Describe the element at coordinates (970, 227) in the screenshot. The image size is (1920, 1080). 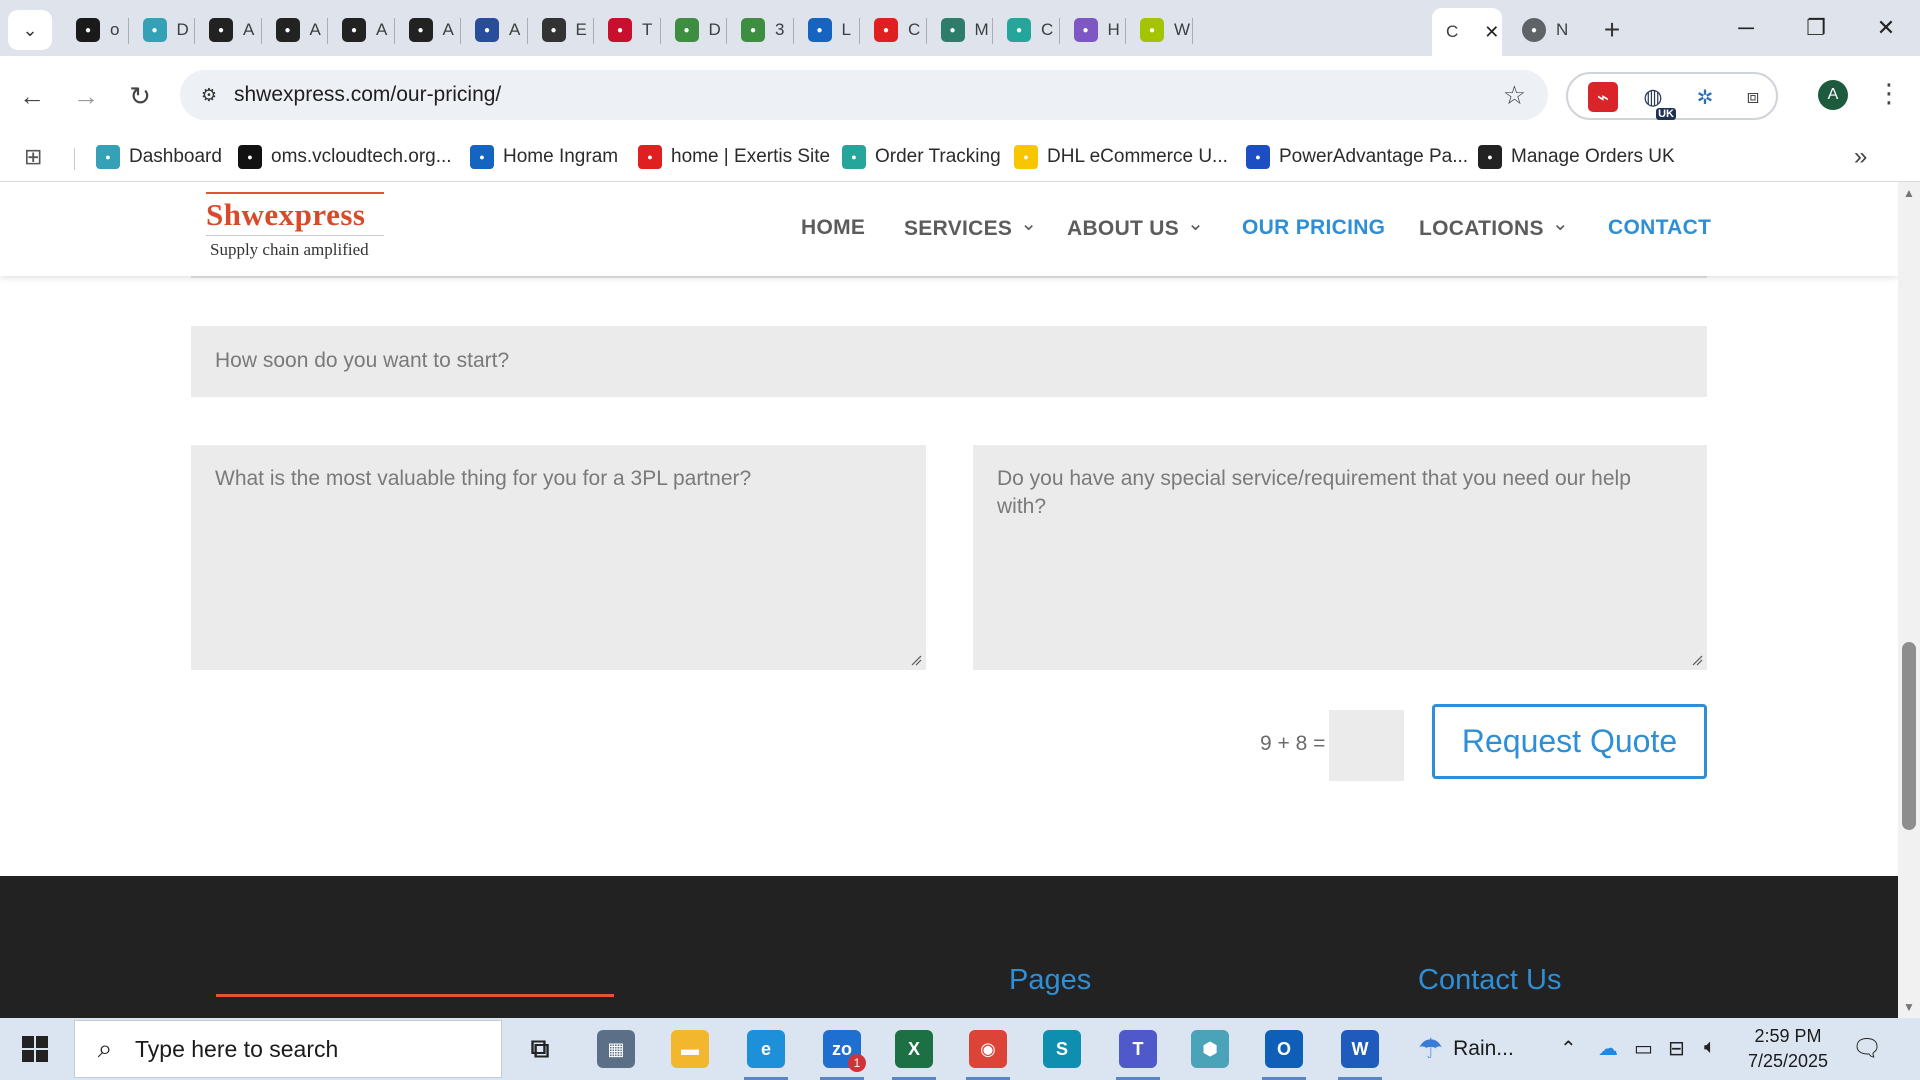
I see `nav-item-services: SERVICES ⌄` at that location.